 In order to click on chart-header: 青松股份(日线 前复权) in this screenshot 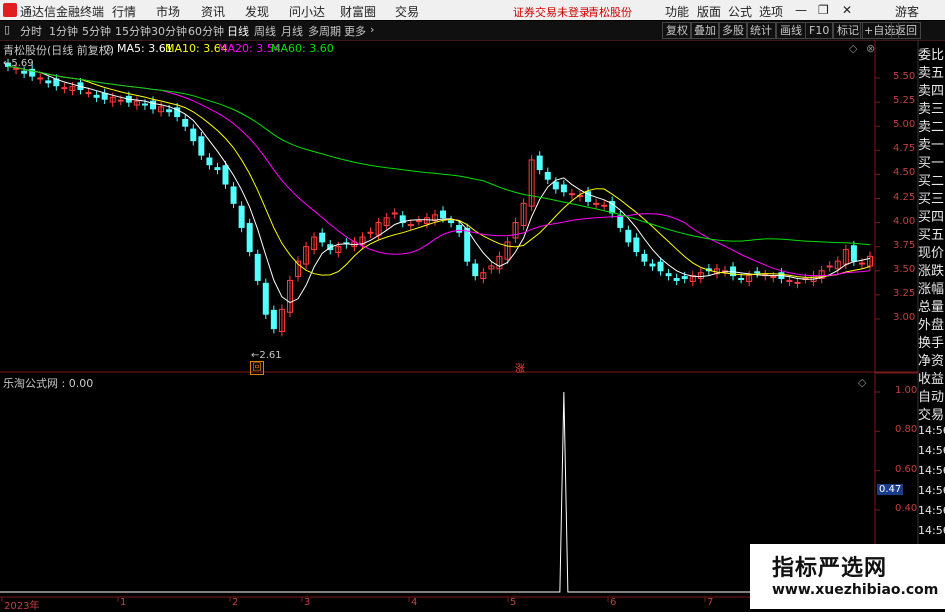, I will do `click(59, 50)`.